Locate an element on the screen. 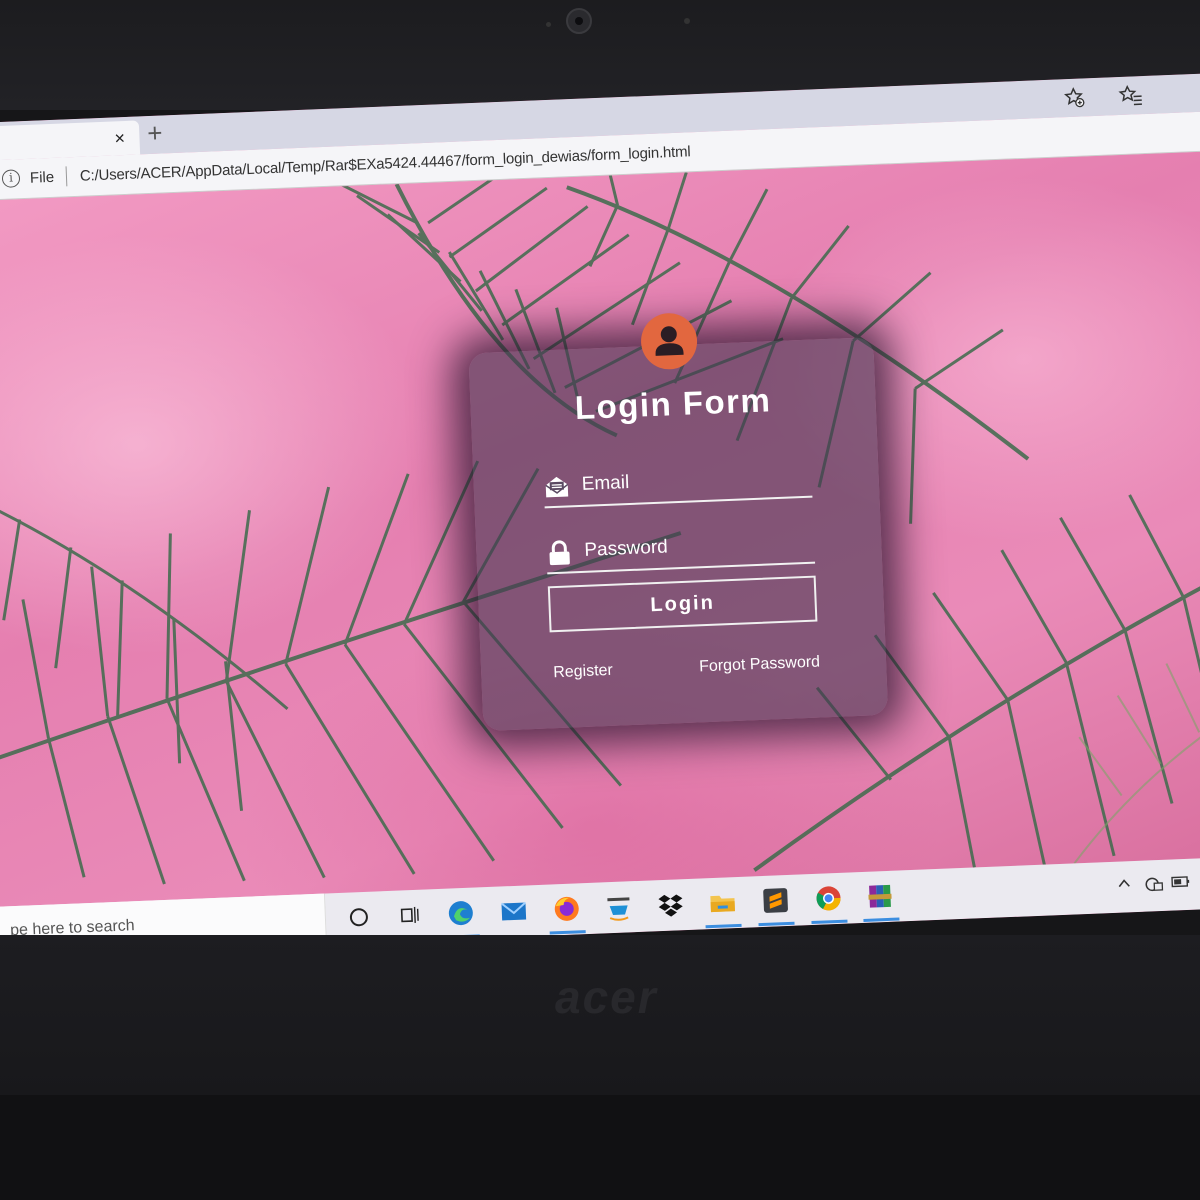 The width and height of the screenshot is (1200, 1200). lock-icon is located at coordinates (559, 552).